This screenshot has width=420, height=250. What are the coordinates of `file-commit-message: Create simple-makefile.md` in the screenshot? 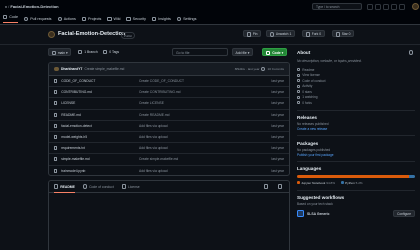 It's located at (198, 159).